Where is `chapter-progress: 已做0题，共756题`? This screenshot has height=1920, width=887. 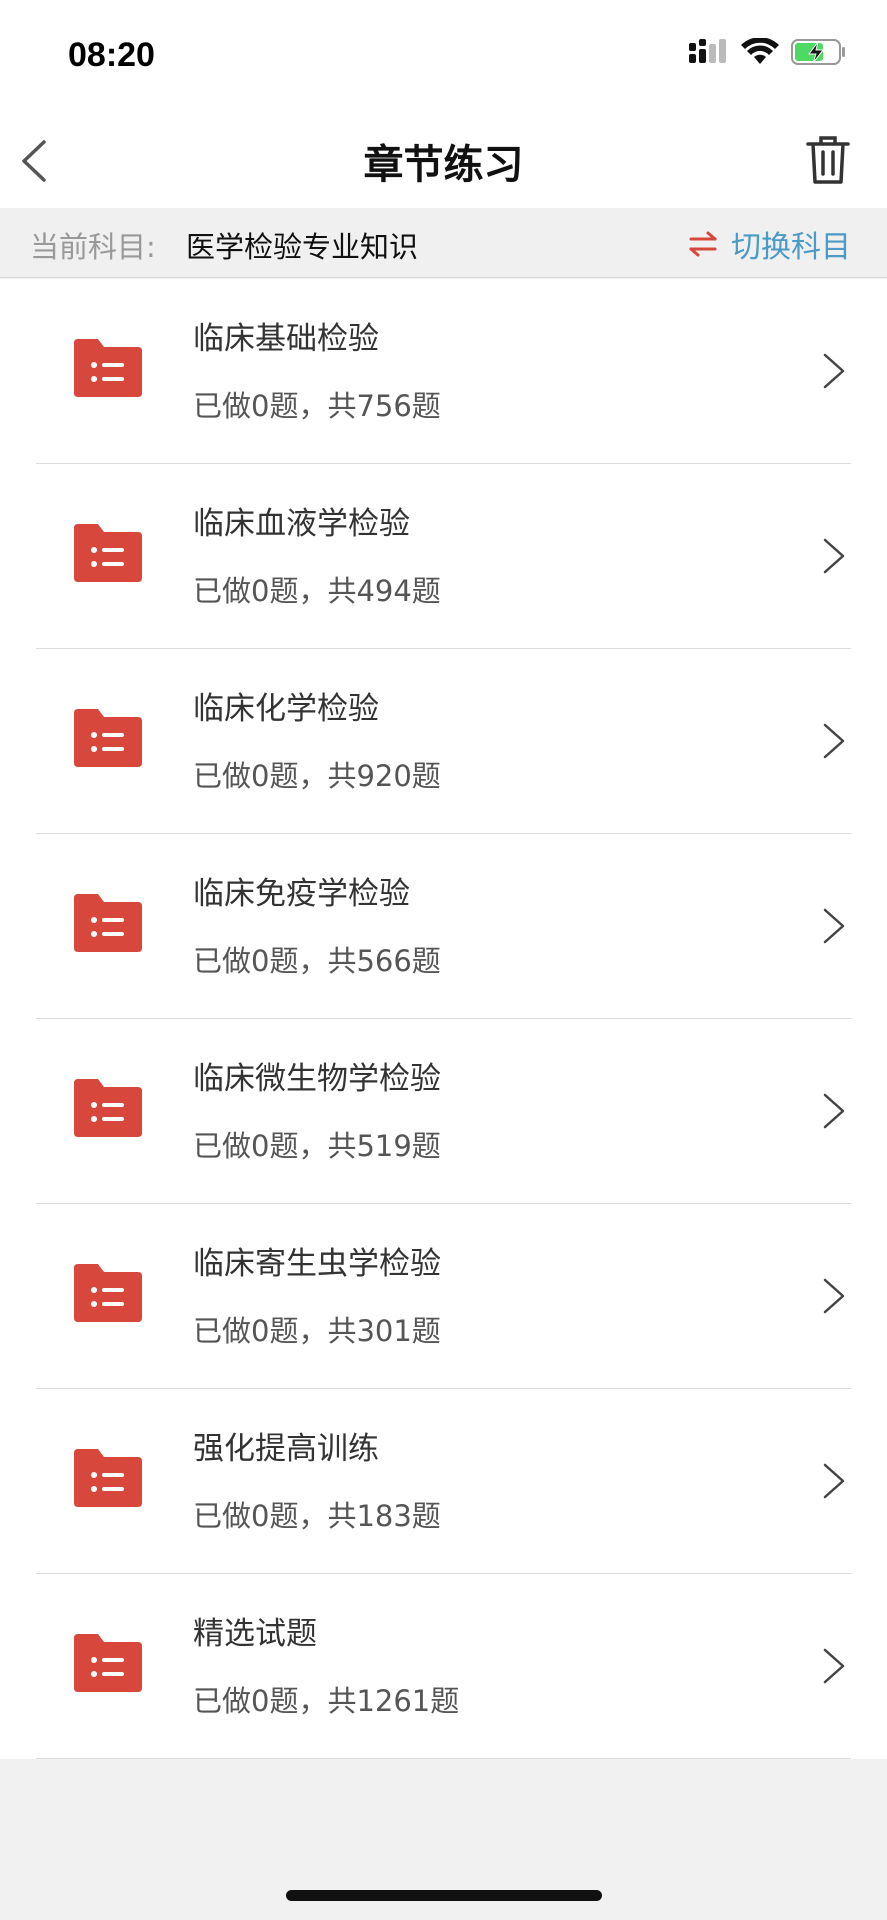
chapter-progress: 已做0题，共756题 is located at coordinates (317, 406).